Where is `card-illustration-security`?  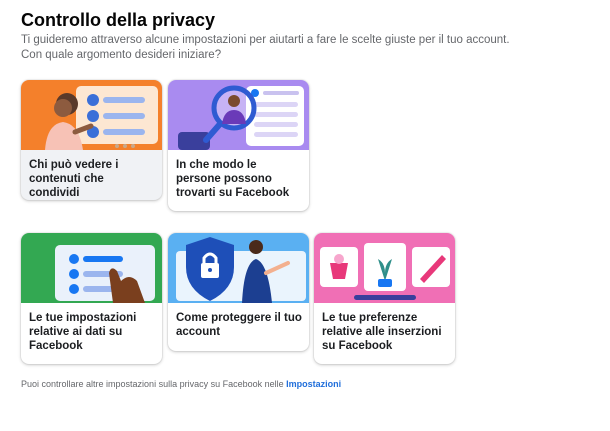
card-illustration-security is located at coordinates (238, 268).